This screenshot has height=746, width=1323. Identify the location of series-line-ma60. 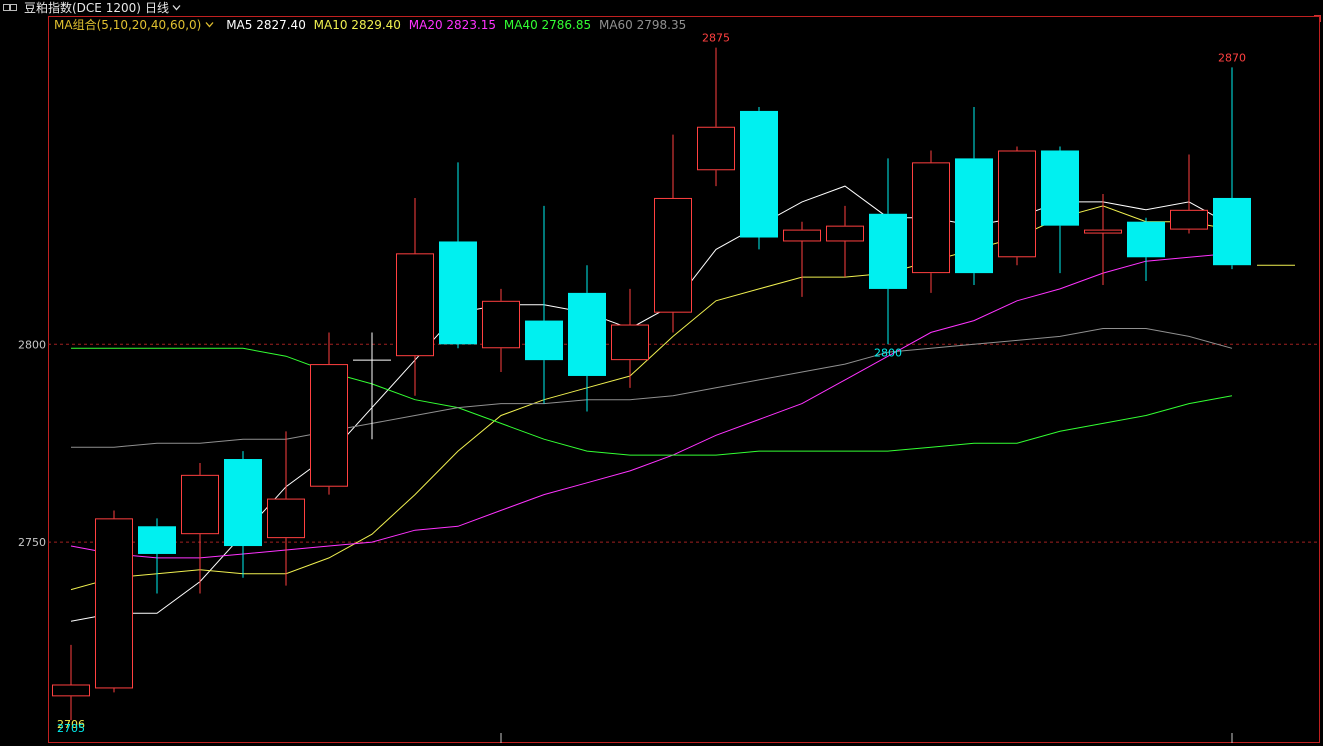
(652, 388).